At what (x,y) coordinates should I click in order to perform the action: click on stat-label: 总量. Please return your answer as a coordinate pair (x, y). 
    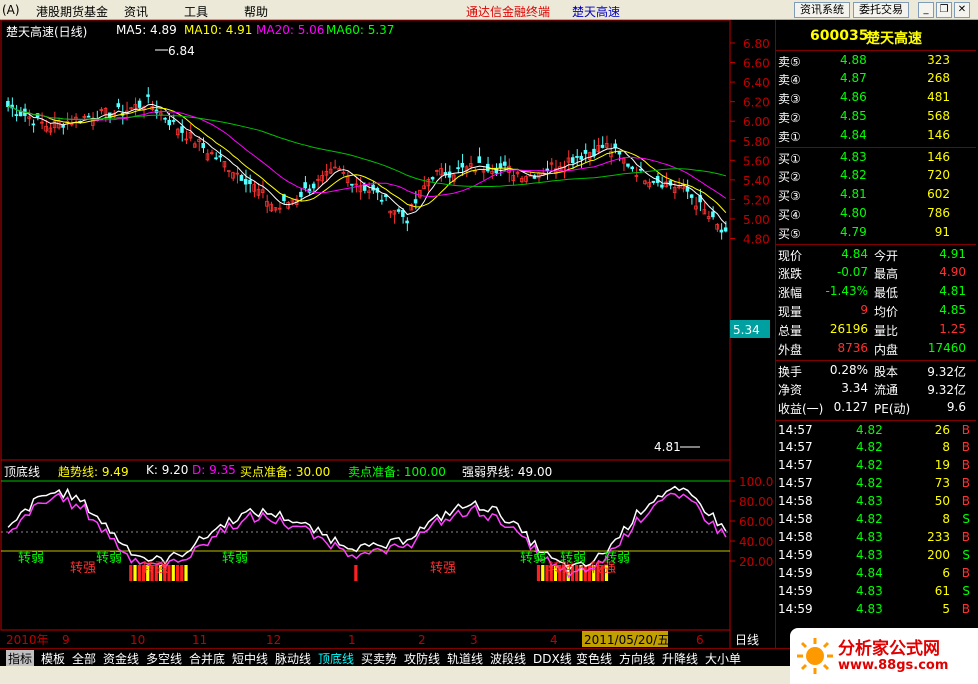
    Looking at the image, I should click on (790, 331).